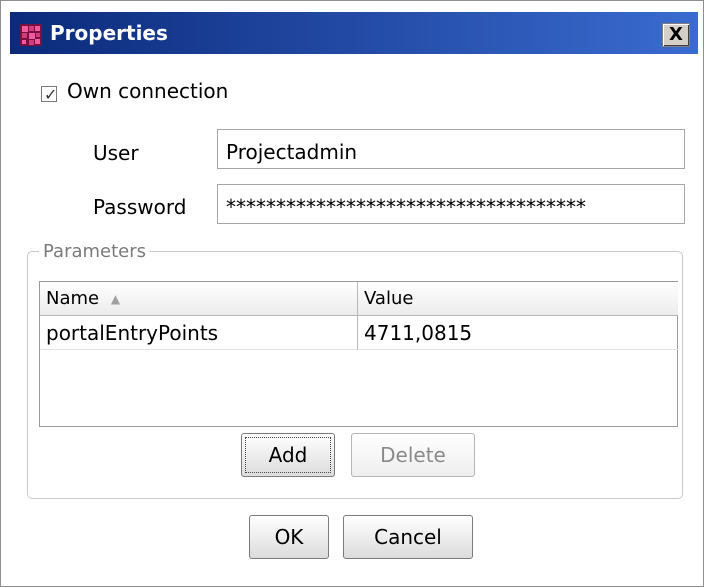  Describe the element at coordinates (95, 251) in the screenshot. I see `parameters-legend: Parameters` at that location.